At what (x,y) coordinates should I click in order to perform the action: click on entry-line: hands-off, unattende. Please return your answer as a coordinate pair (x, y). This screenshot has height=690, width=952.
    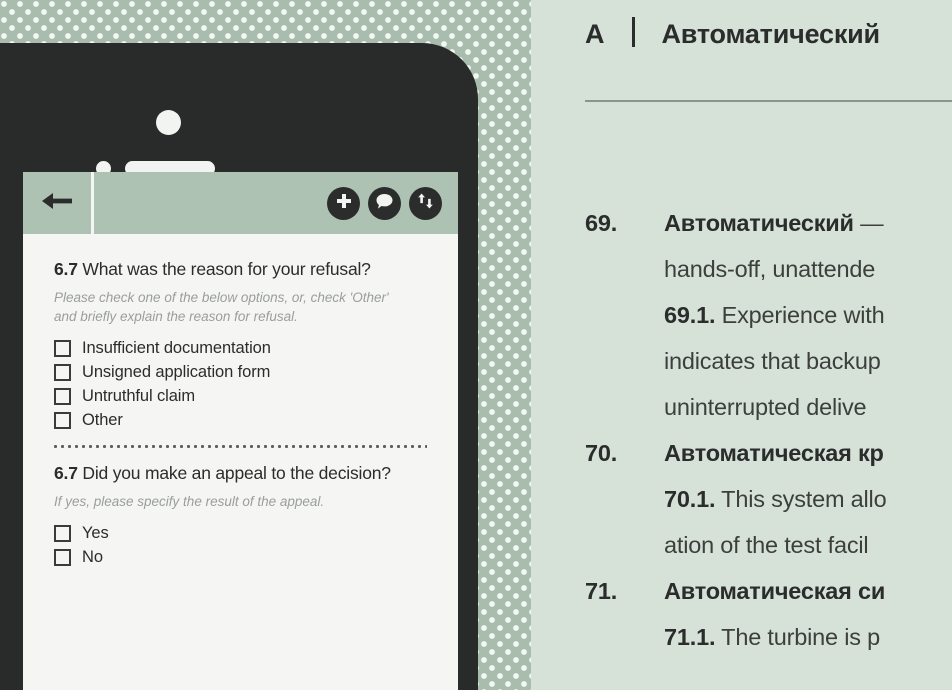
    Looking at the image, I should click on (768, 269).